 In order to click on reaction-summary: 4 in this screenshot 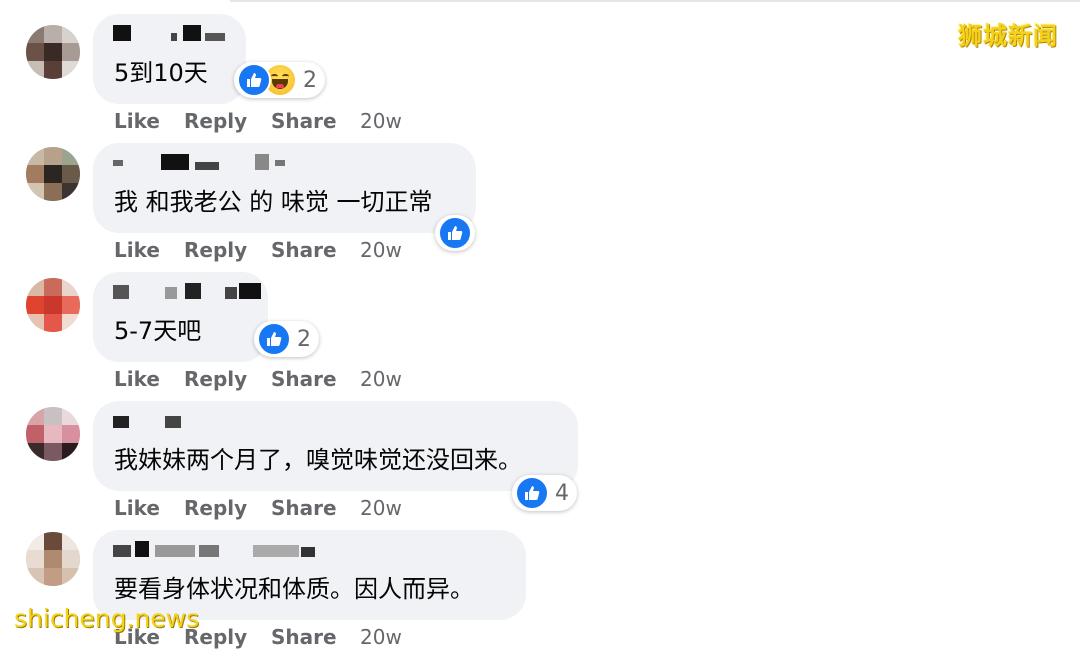, I will do `click(544, 493)`.